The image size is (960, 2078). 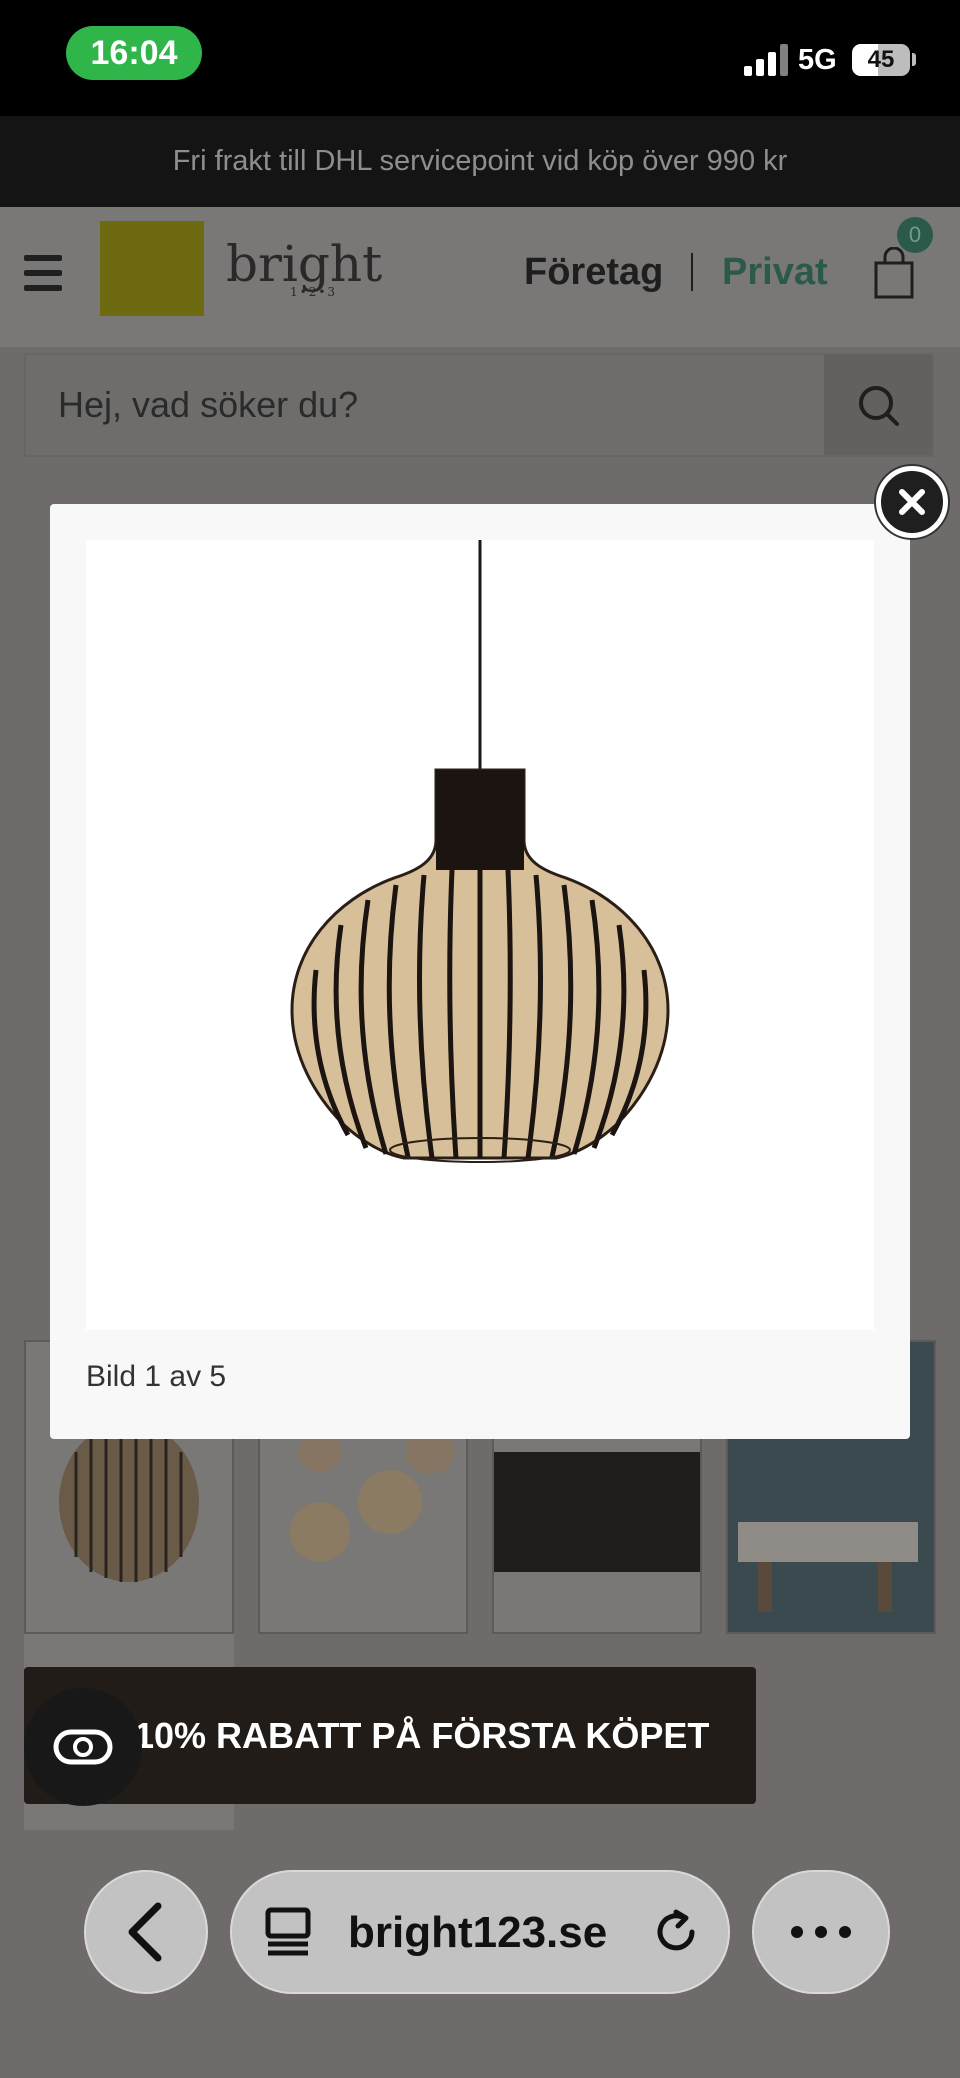 I want to click on close-icon, so click(x=912, y=502).